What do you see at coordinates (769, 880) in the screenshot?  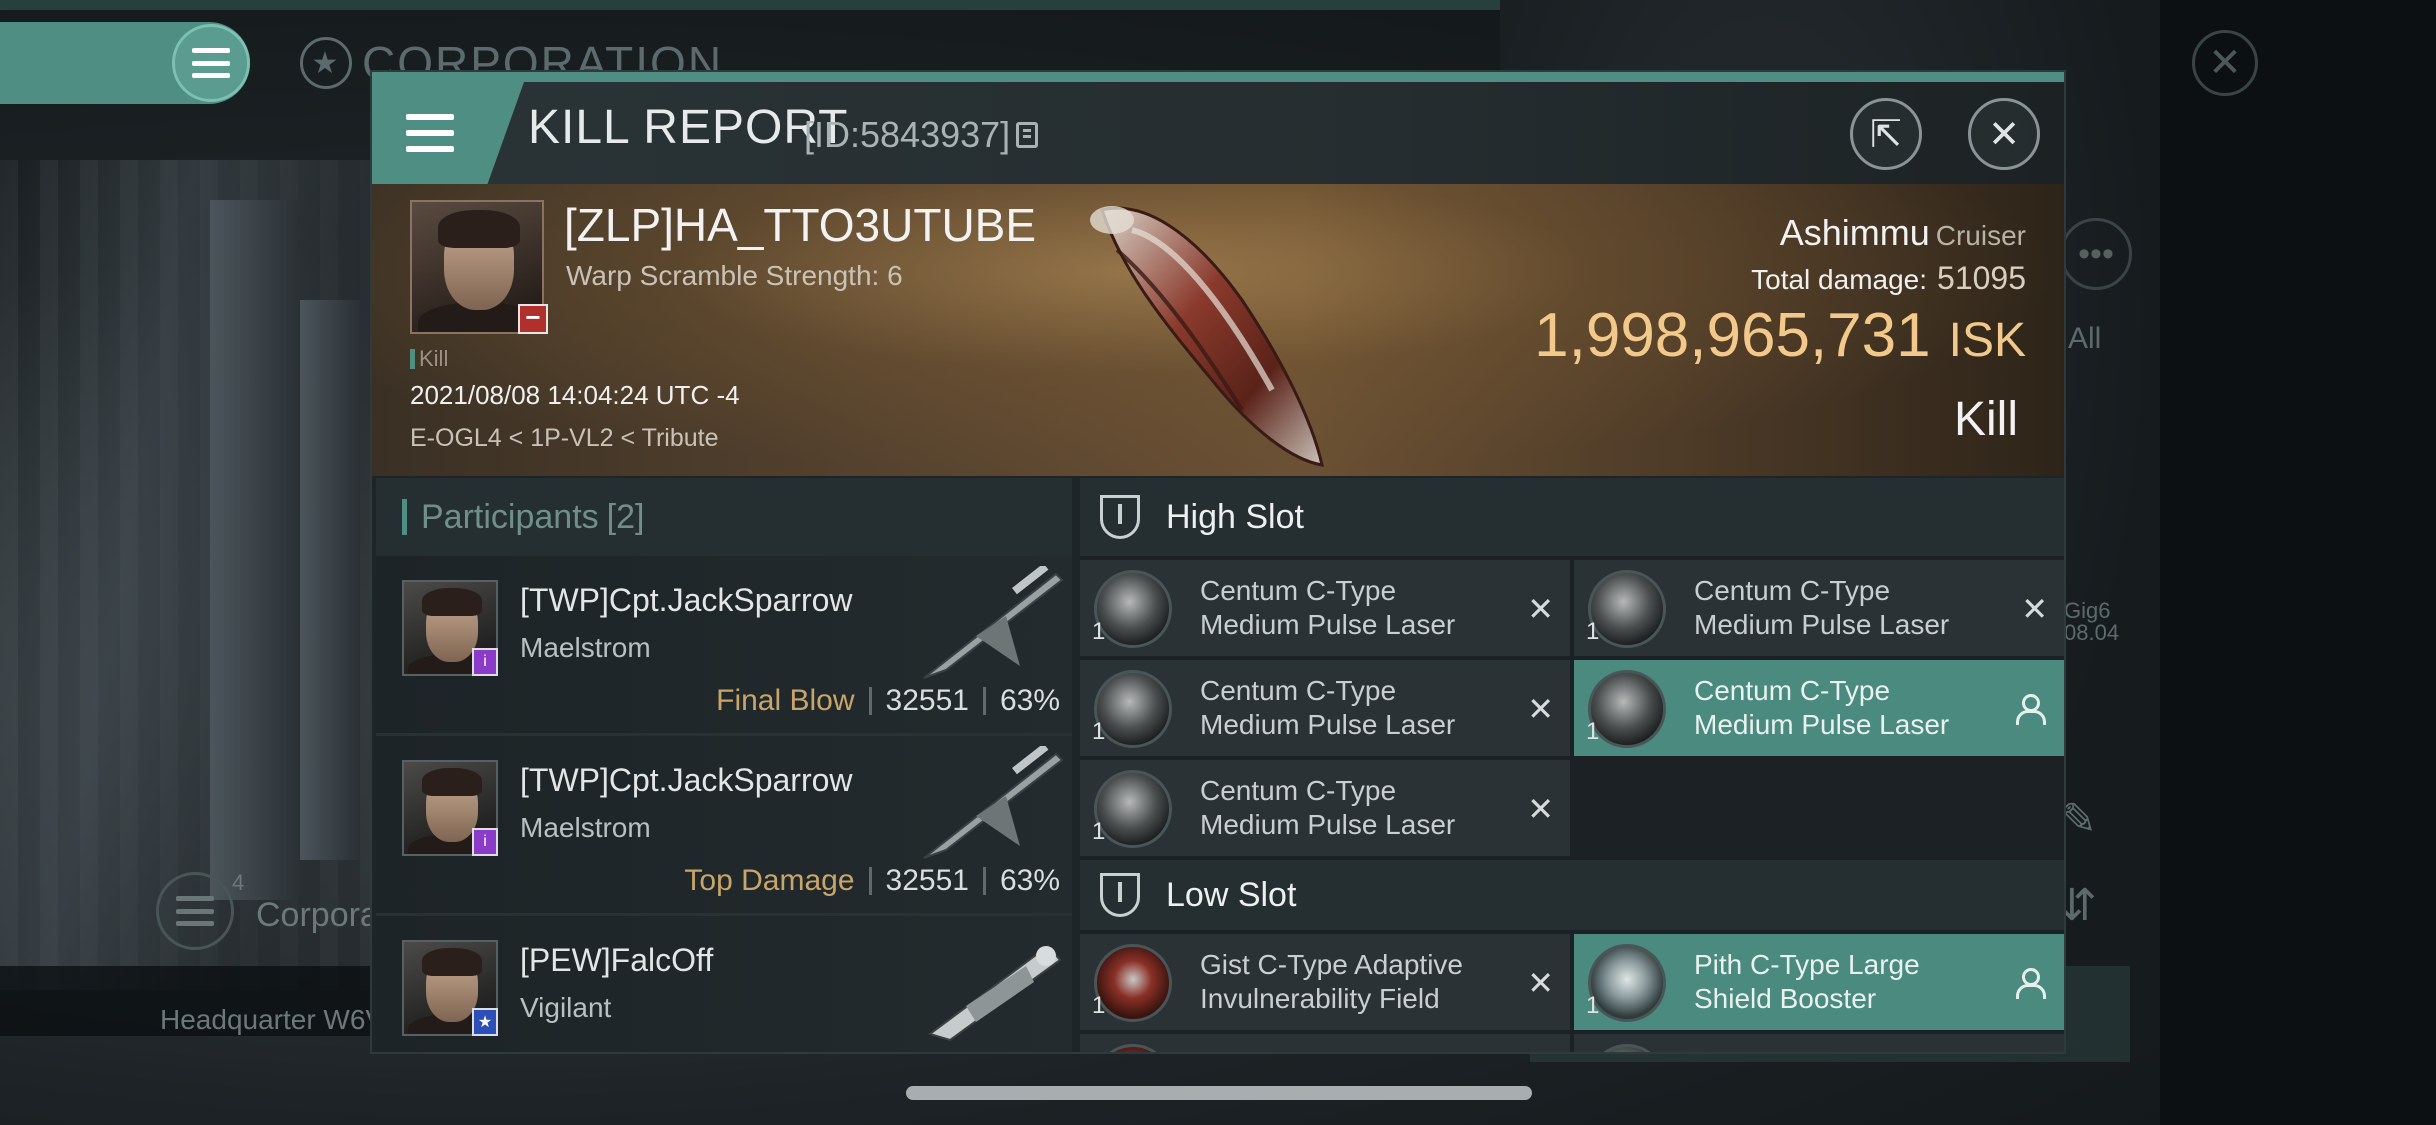 I see `participant-role: Top Damage` at bounding box center [769, 880].